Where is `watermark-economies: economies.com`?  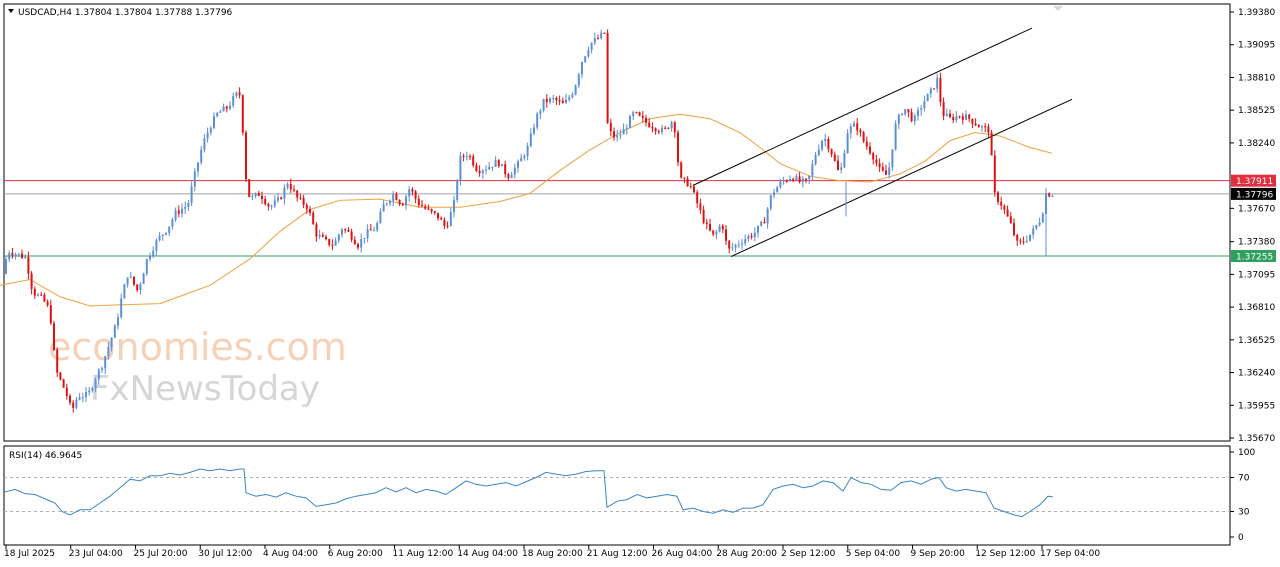
watermark-economies: economies.com is located at coordinates (197, 347).